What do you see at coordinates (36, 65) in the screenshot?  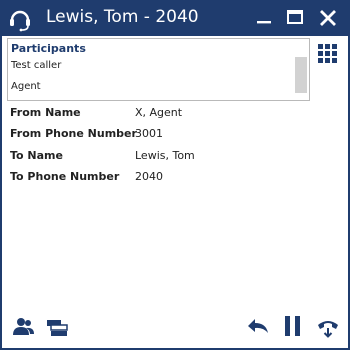 I see `list-item: Test caller` at bounding box center [36, 65].